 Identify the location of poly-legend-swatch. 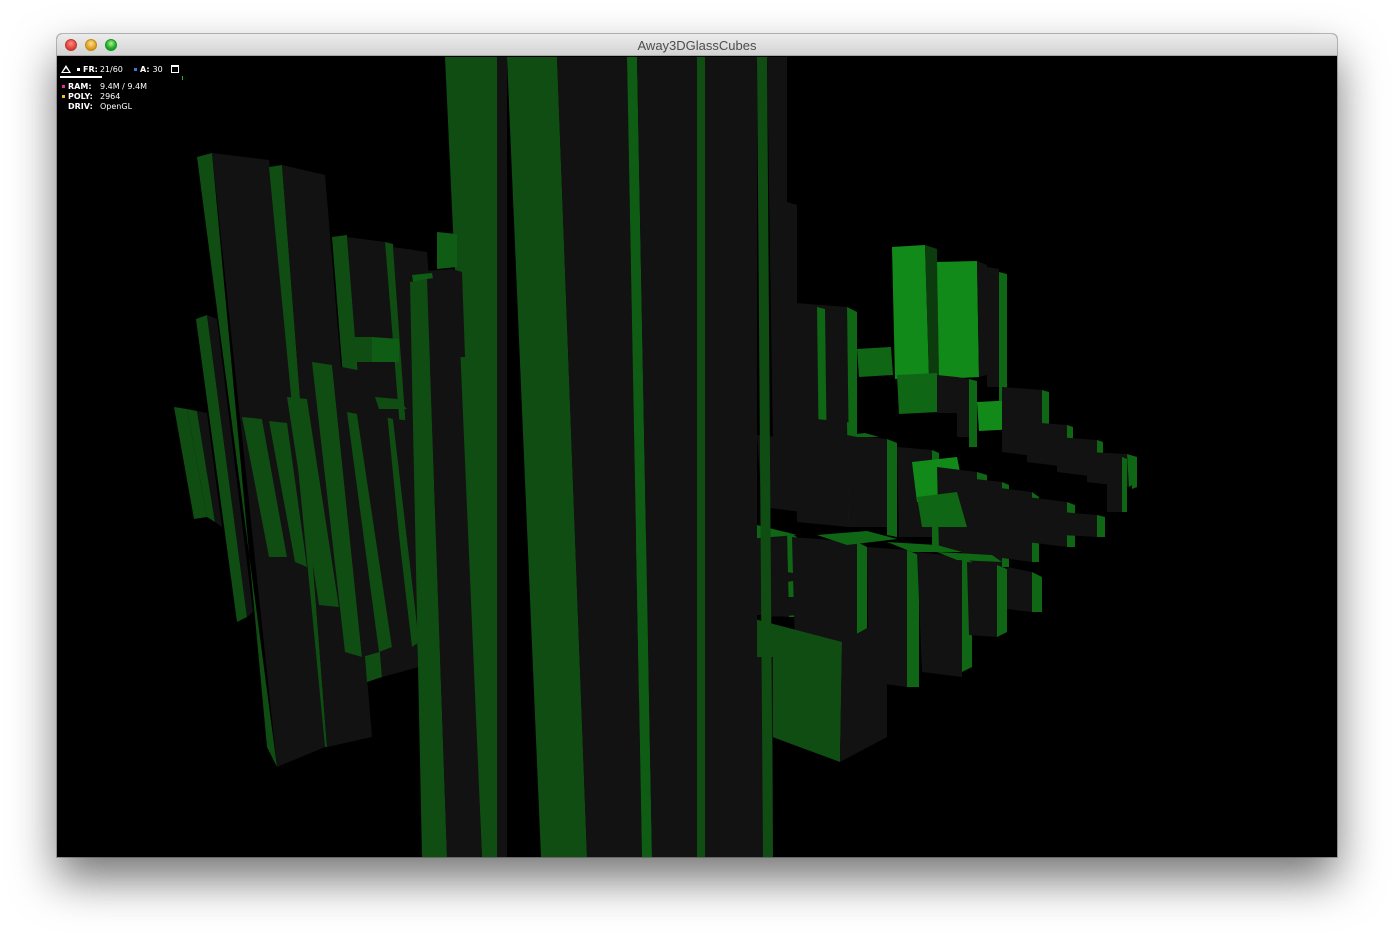
(63, 96).